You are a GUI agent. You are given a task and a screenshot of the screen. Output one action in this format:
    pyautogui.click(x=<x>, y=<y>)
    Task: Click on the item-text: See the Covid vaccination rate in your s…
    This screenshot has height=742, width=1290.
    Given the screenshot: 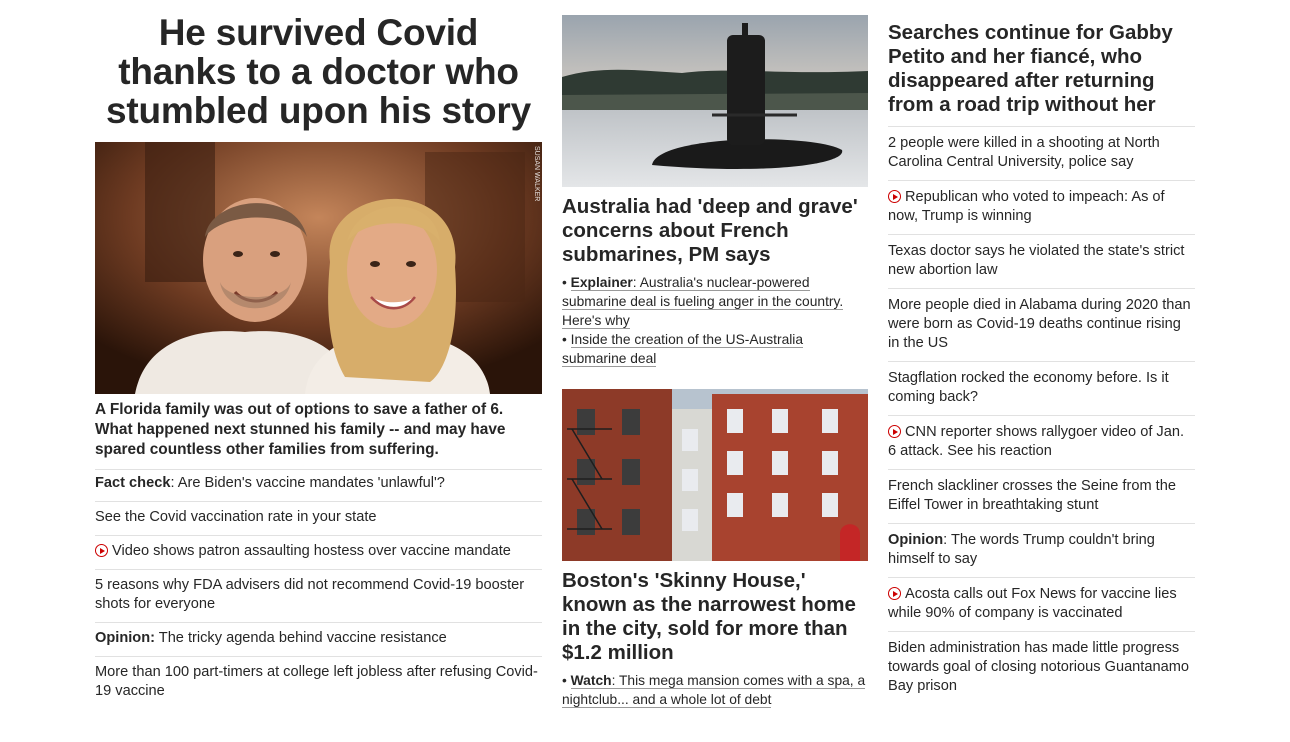 What is the action you would take?
    pyautogui.click(x=236, y=517)
    